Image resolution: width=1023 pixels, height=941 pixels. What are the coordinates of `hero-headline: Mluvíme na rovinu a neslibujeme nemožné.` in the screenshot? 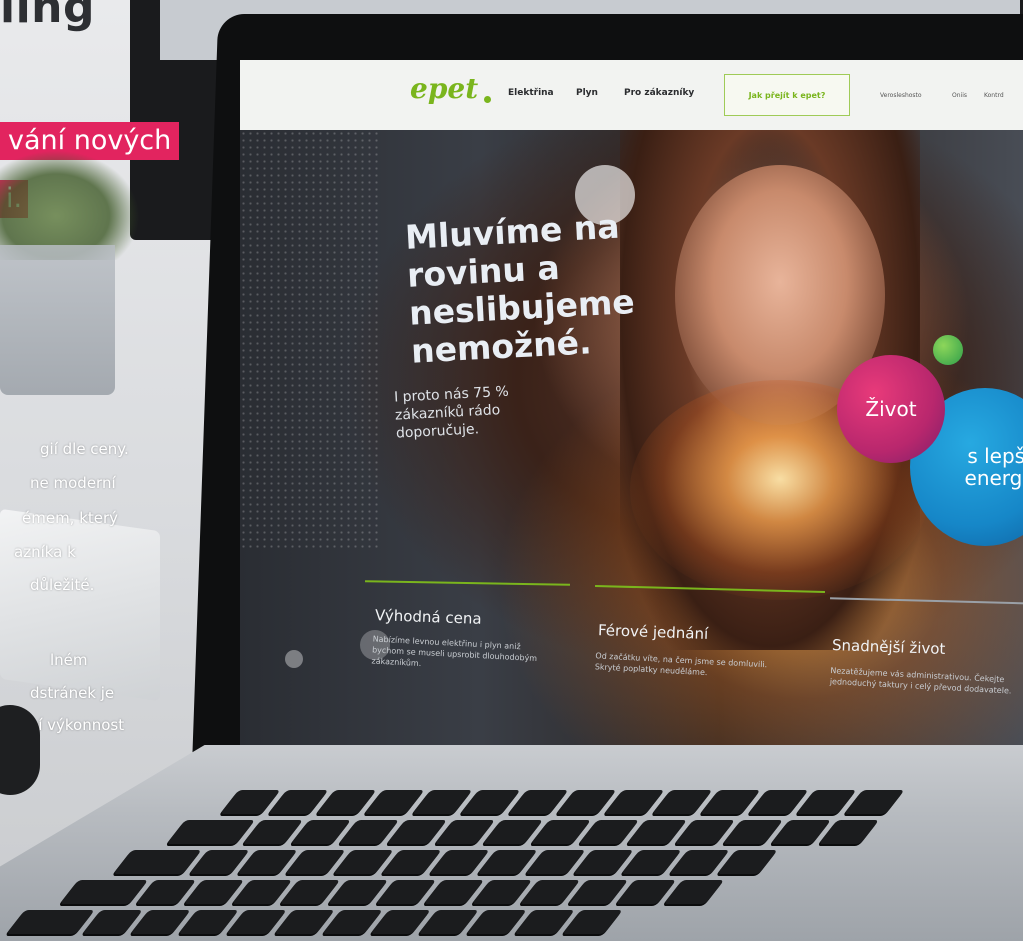 It's located at (520, 288).